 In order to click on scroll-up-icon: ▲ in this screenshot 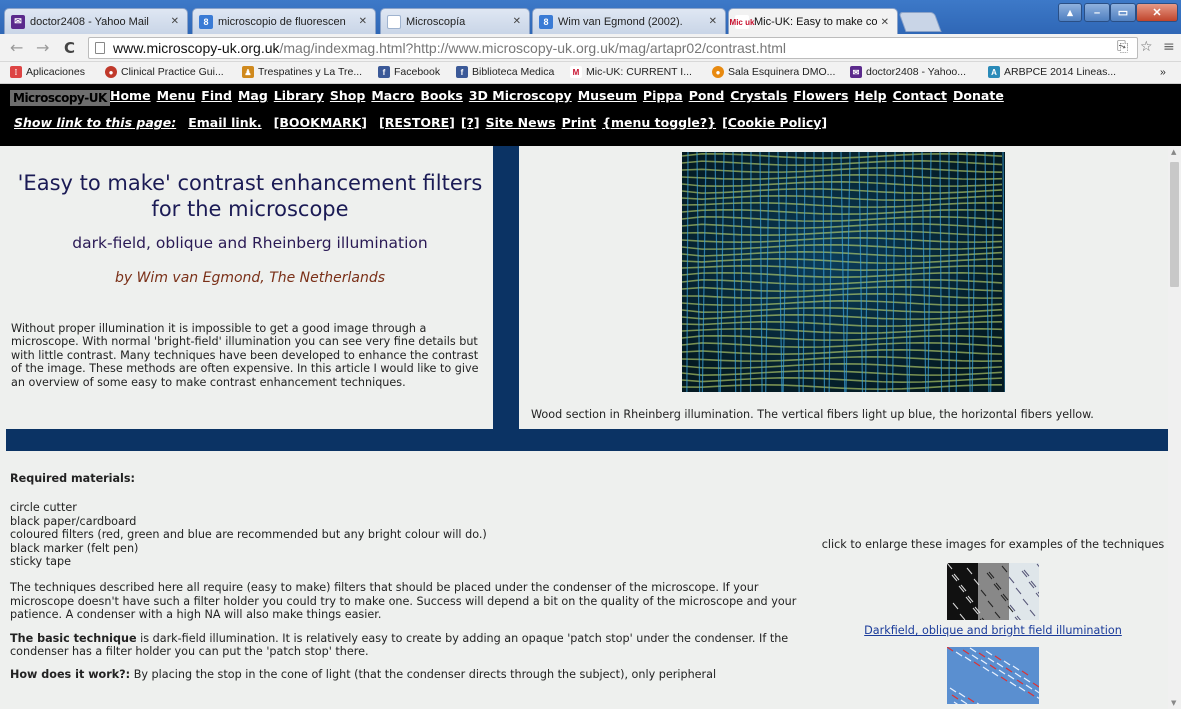, I will do `click(1173, 152)`.